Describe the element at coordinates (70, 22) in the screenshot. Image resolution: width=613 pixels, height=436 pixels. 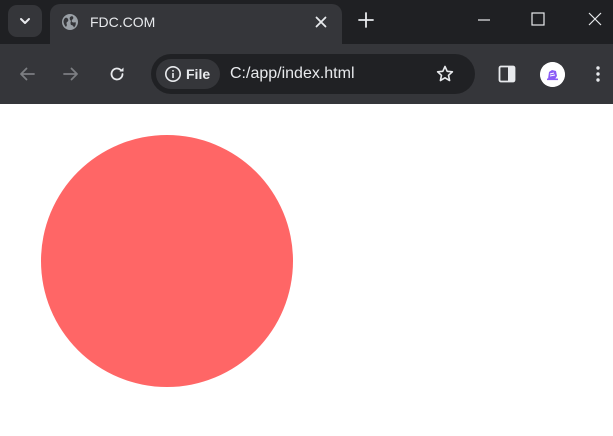
I see `globe-icon` at that location.